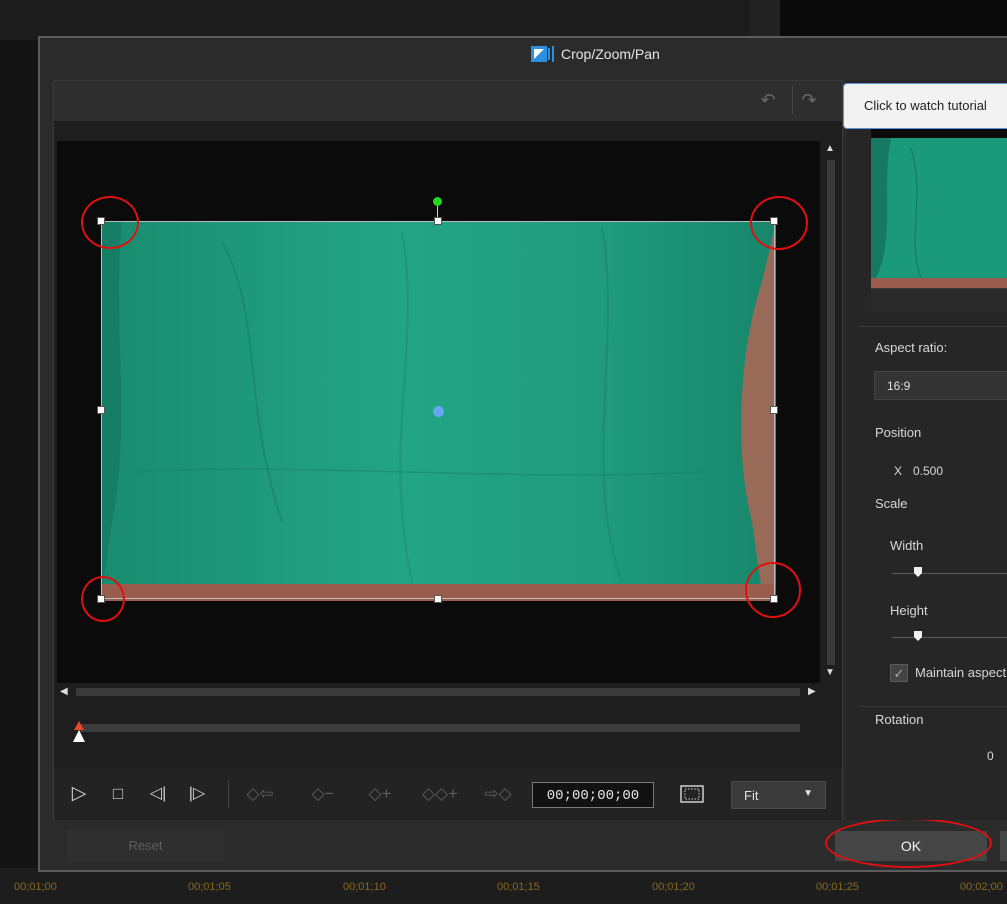 The image size is (1007, 904). What do you see at coordinates (812, 691) in the screenshot?
I see `scroll-right-icon: ▶` at bounding box center [812, 691].